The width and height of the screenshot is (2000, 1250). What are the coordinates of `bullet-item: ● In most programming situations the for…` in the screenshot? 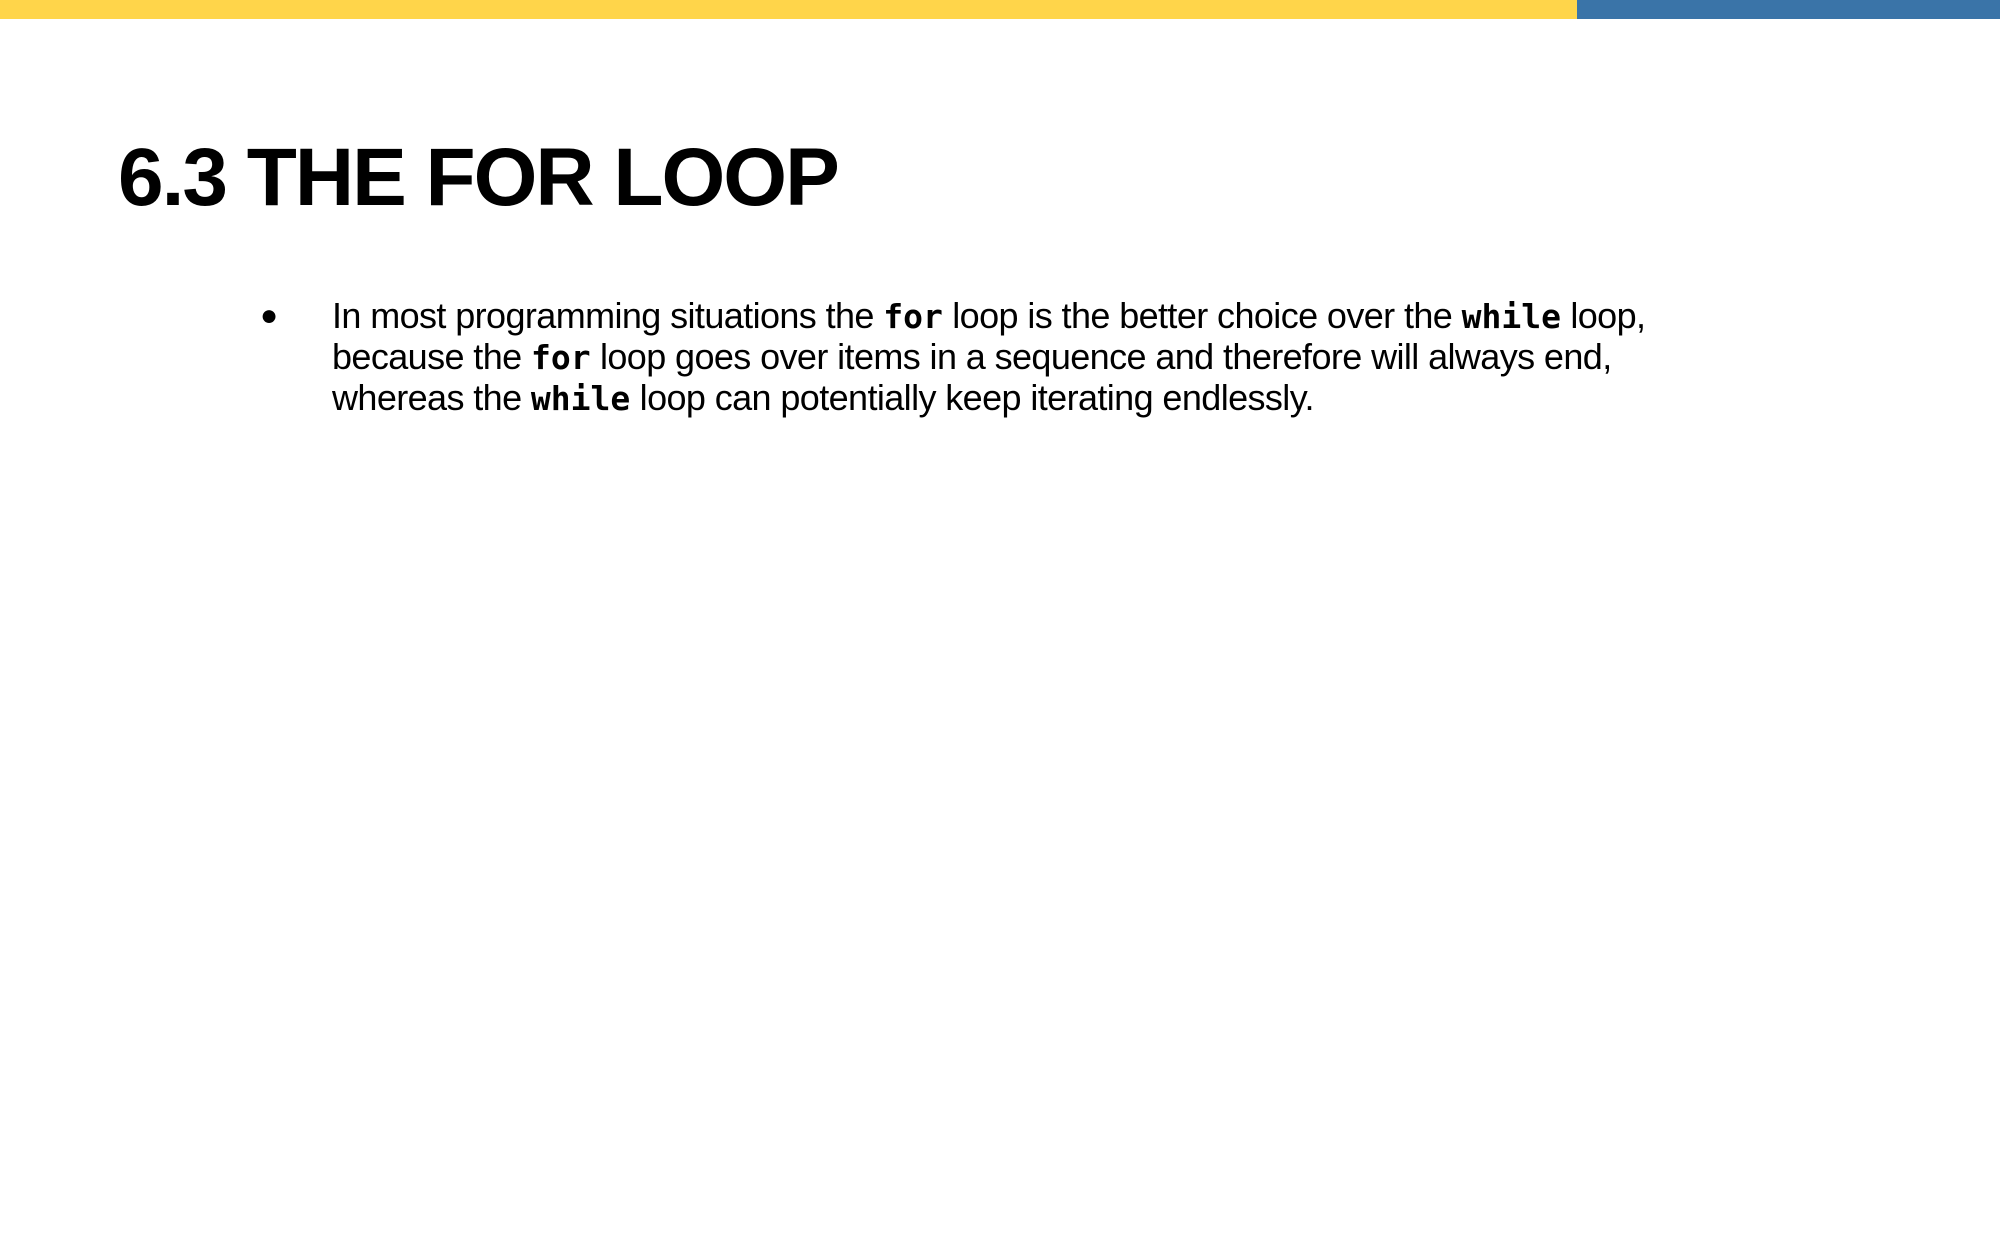 It's located at (1001, 357).